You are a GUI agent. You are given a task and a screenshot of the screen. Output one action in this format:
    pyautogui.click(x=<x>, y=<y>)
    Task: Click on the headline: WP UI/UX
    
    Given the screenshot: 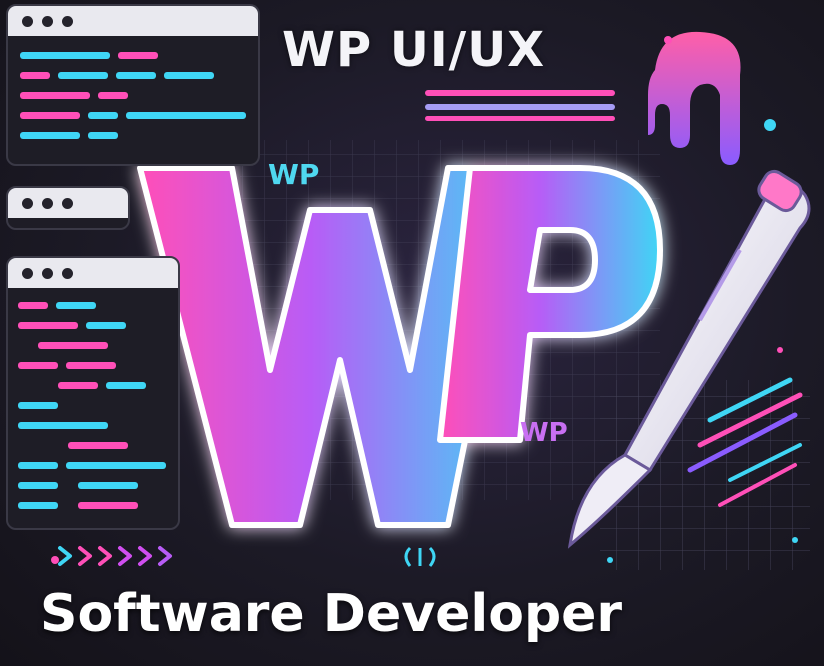 What is the action you would take?
    pyautogui.click(x=414, y=50)
    